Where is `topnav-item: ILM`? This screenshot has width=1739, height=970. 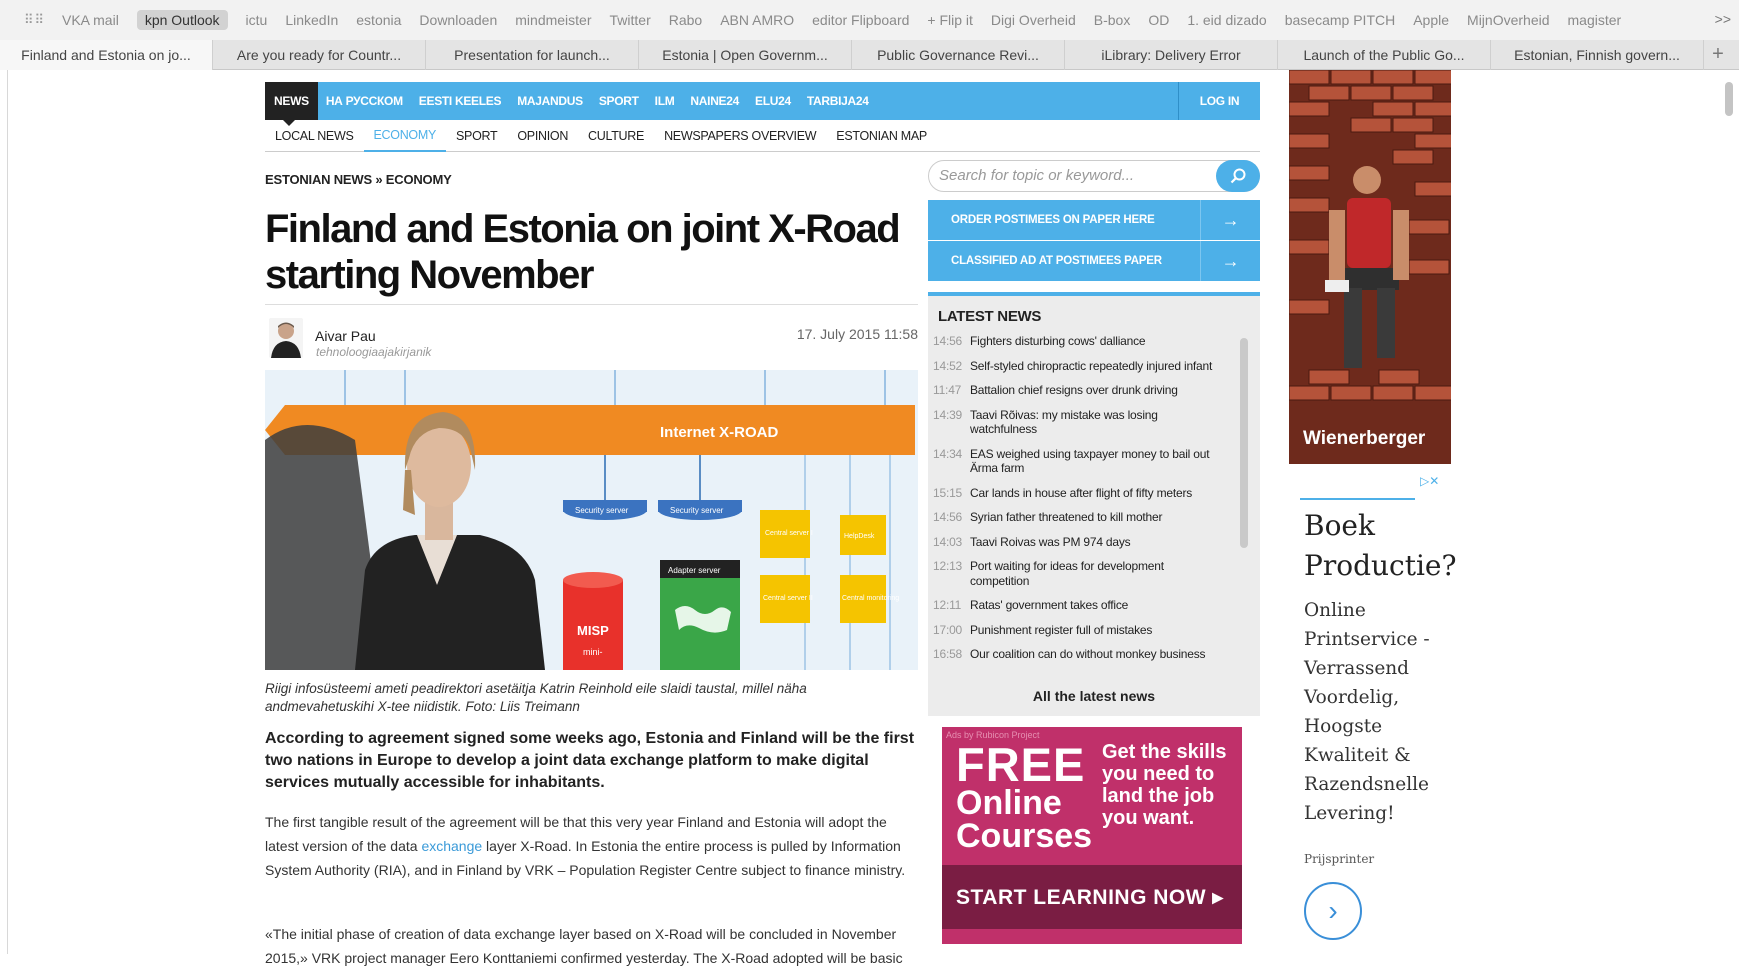 topnav-item: ILM is located at coordinates (665, 101).